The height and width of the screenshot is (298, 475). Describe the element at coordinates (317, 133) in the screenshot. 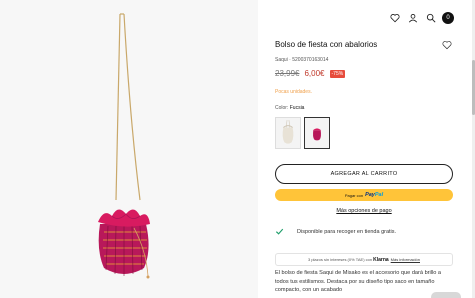

I see `swatch-fuchsia` at that location.